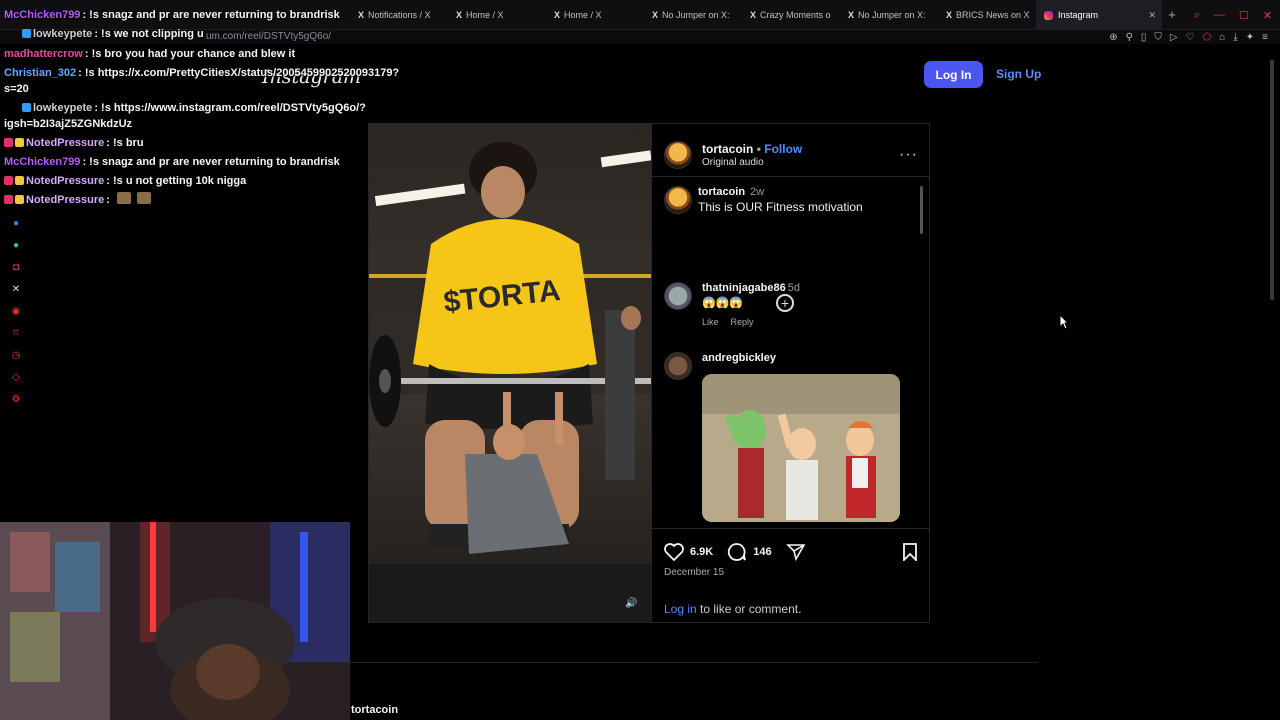  Describe the element at coordinates (1207, 37) in the screenshot. I see `extension-icon: ⬠` at that location.